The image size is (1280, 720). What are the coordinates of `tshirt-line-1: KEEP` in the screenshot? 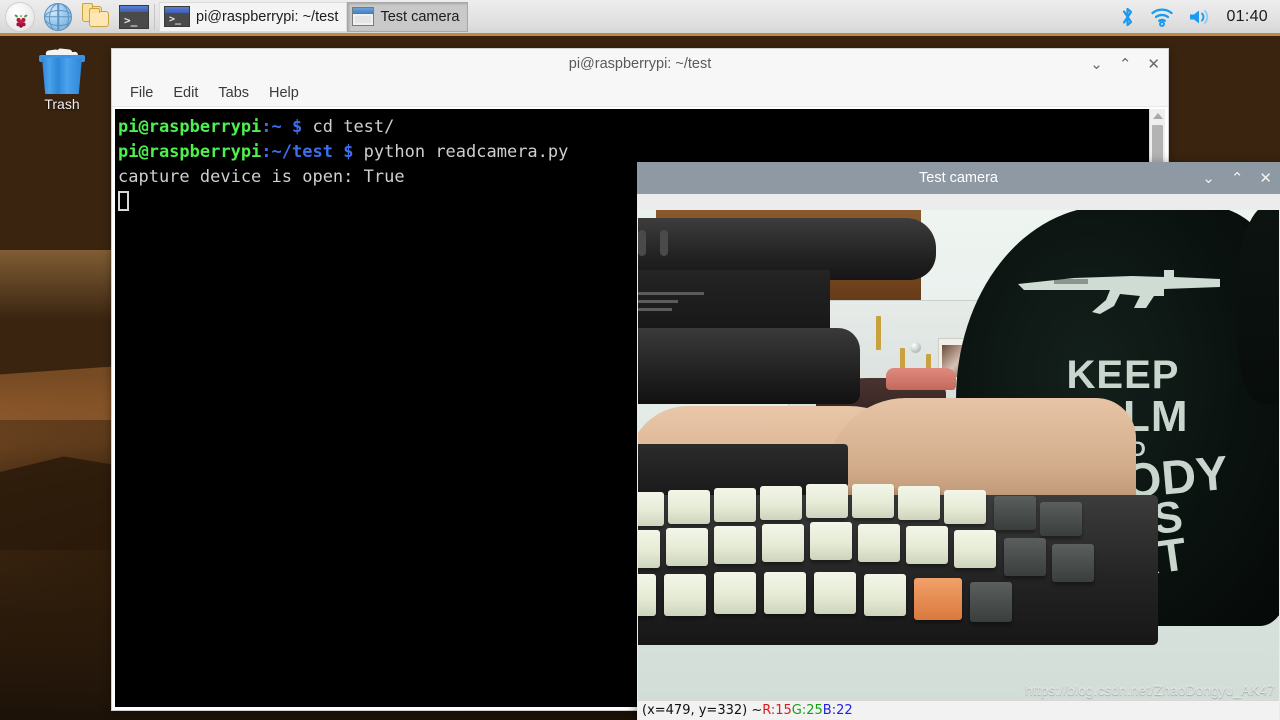 It's located at (1123, 375).